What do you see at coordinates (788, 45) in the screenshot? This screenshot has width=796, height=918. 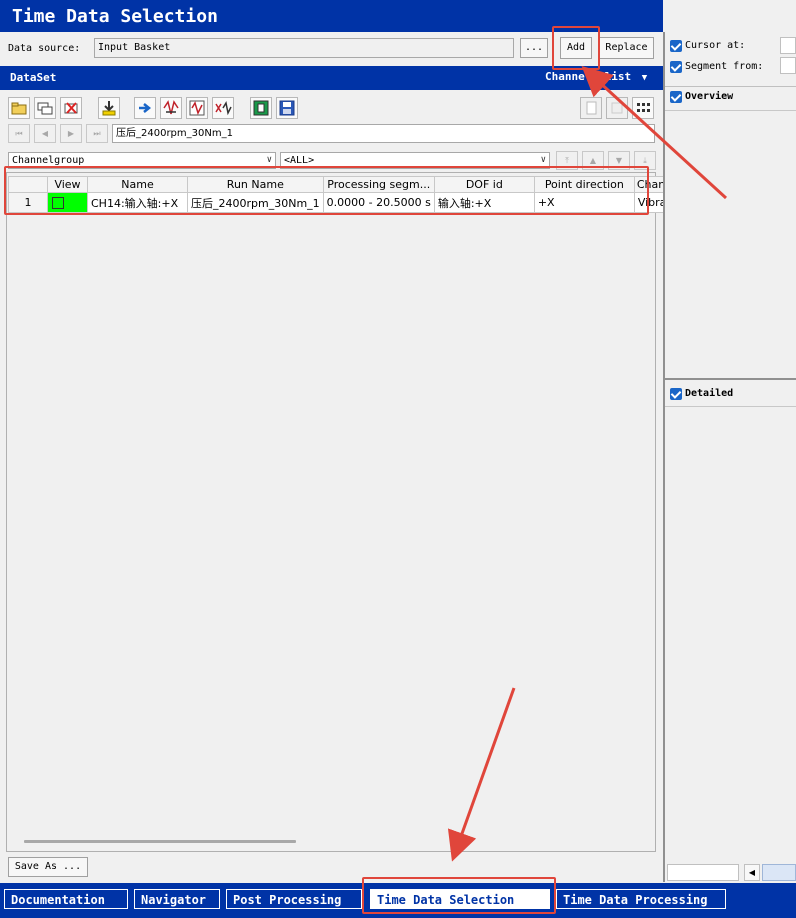 I see `cursor-at-input` at bounding box center [788, 45].